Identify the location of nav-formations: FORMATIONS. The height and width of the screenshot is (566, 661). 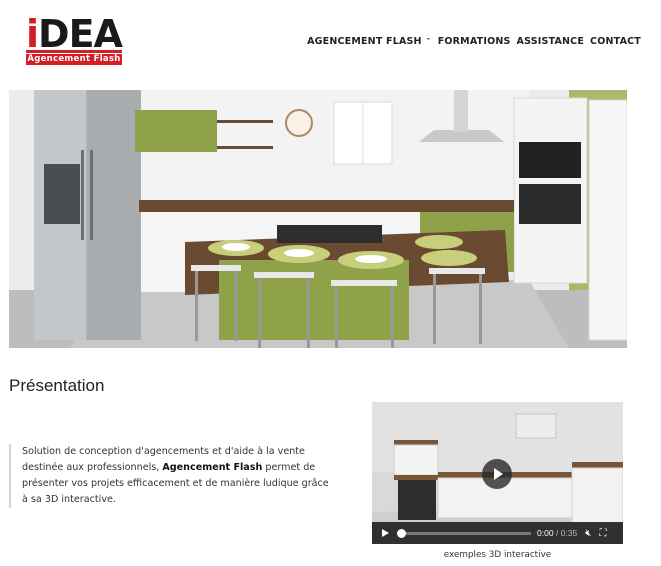
(474, 41).